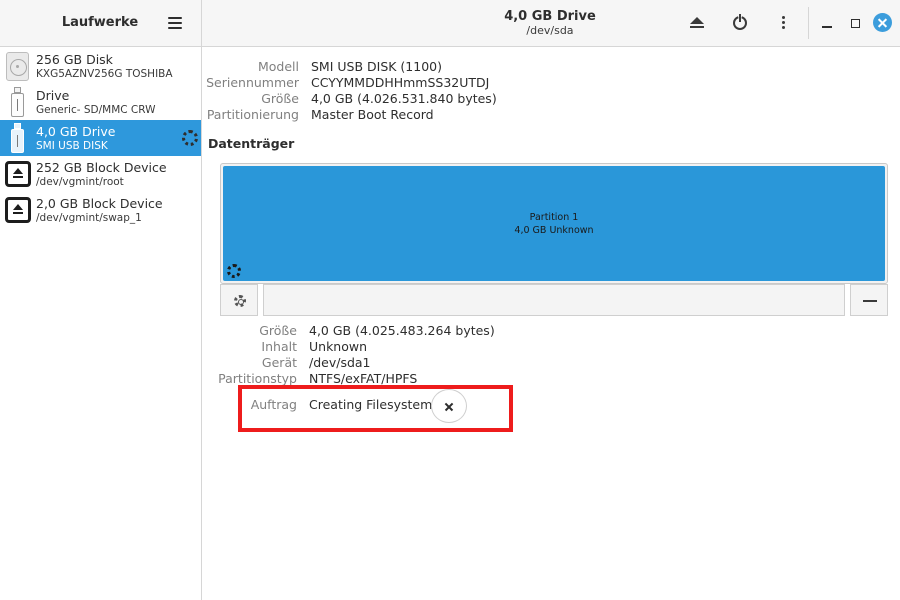  What do you see at coordinates (100, 102) in the screenshot?
I see `drive-item-card-reader: Drive Generic- SD/MMC CRW` at bounding box center [100, 102].